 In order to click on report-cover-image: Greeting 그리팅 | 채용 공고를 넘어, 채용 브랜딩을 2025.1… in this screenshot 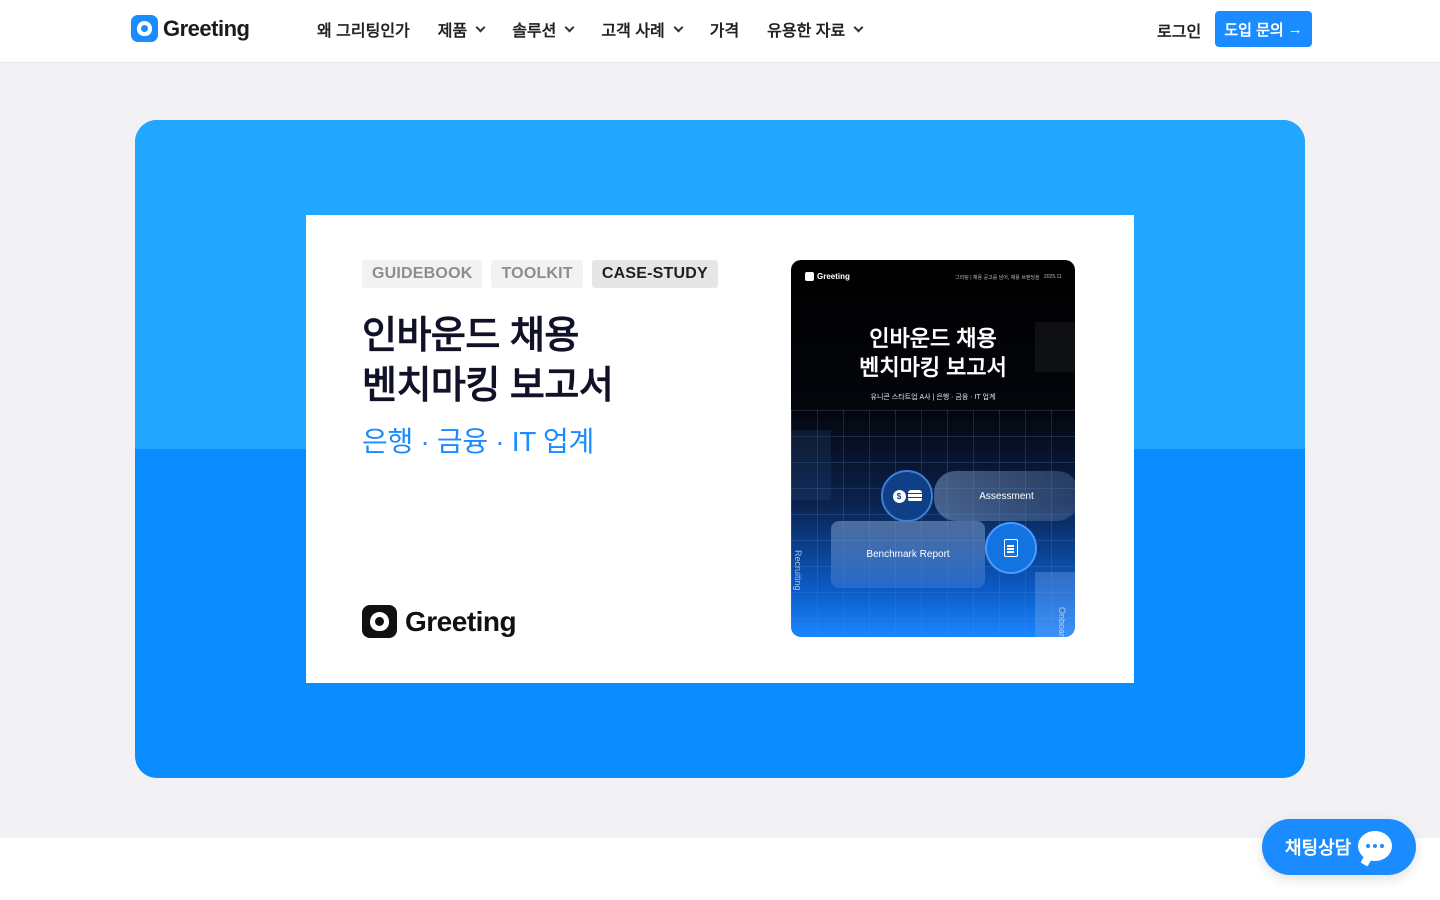, I will do `click(933, 448)`.